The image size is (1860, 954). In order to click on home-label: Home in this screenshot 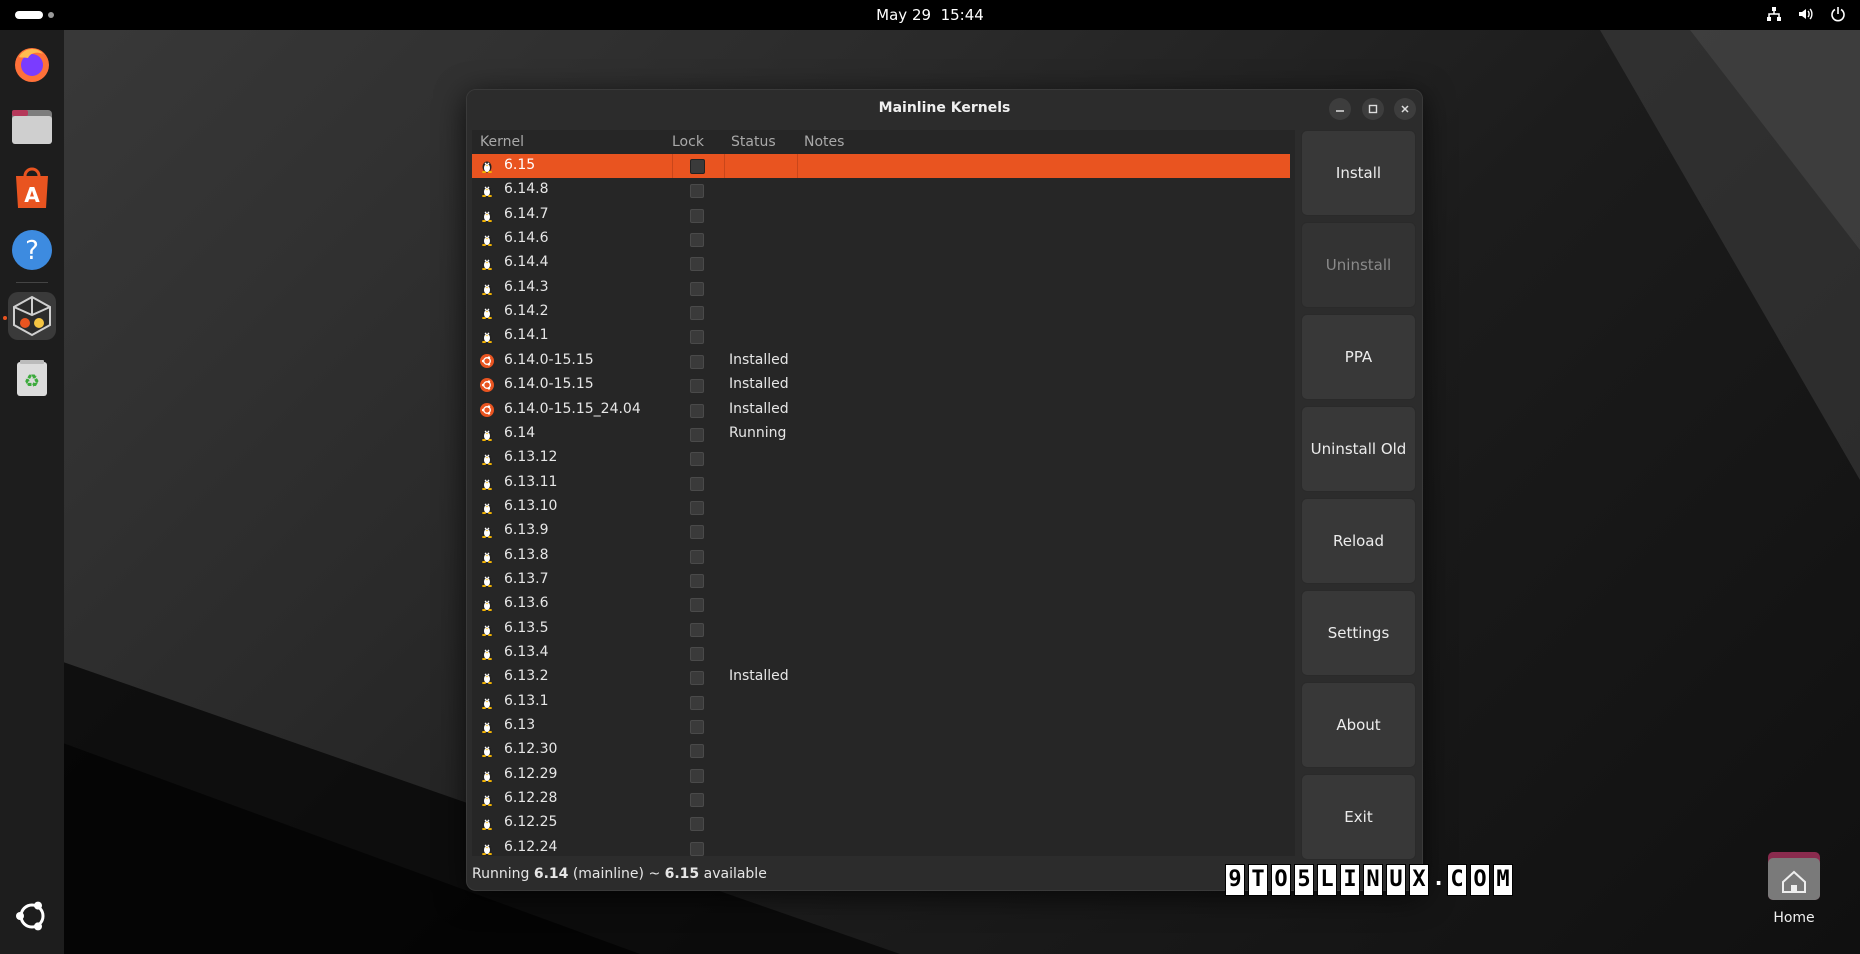, I will do `click(1794, 918)`.